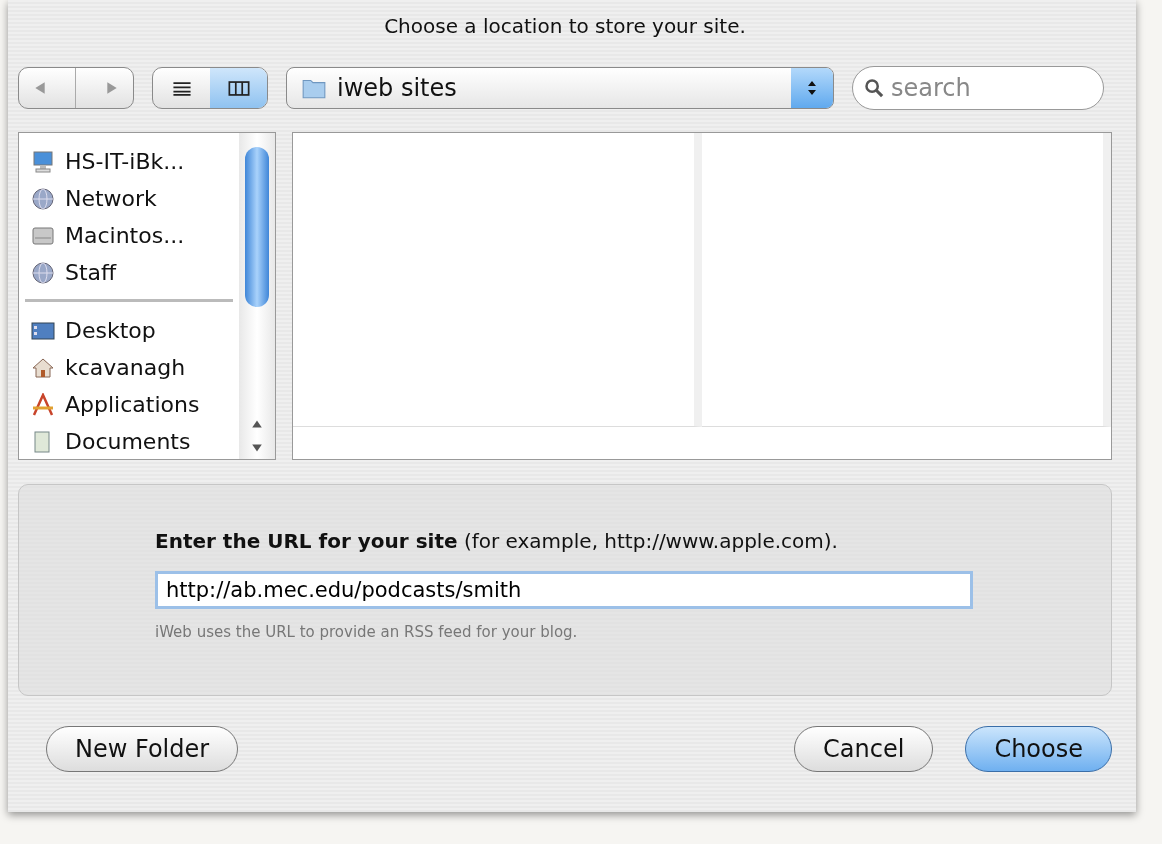 Image resolution: width=1162 pixels, height=844 pixels. Describe the element at coordinates (43, 404) in the screenshot. I see `pencil-ruler-icon` at that location.